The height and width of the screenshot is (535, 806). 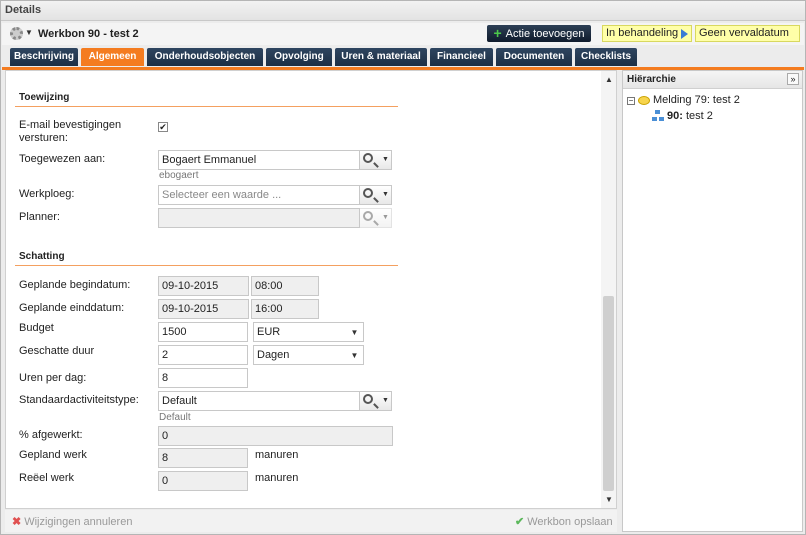 What do you see at coordinates (78, 522) in the screenshot?
I see `cancel-label: Wijzigingen annuleren` at bounding box center [78, 522].